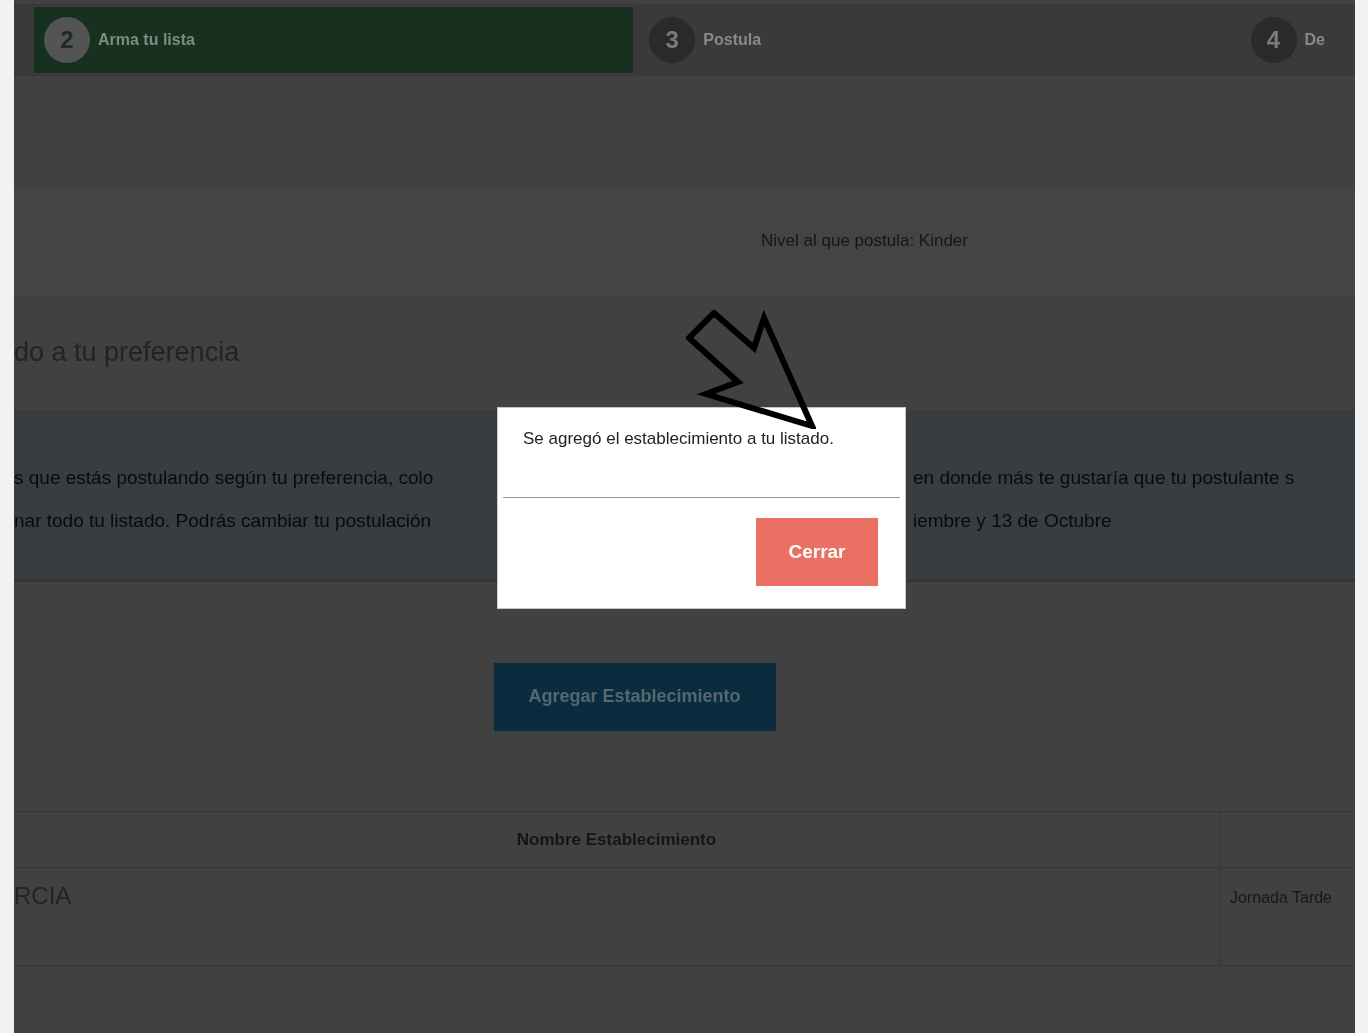  Describe the element at coordinates (817, 552) in the screenshot. I see `close-button: Cerrar` at that location.